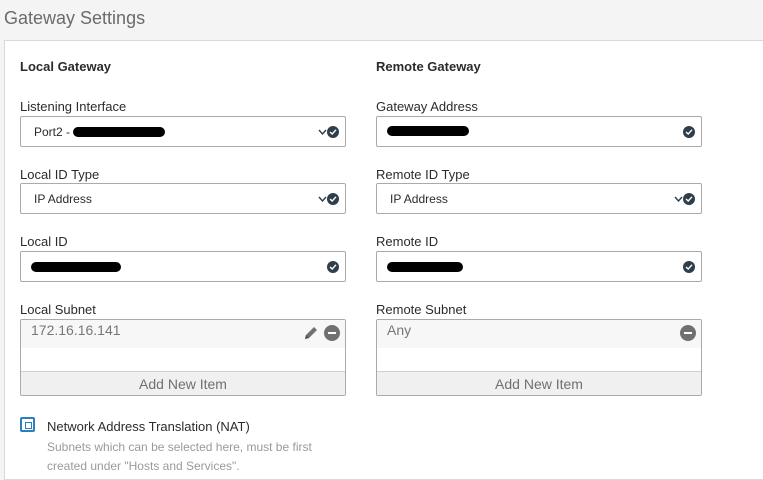 Image resolution: width=763 pixels, height=480 pixels. What do you see at coordinates (183, 334) in the screenshot?
I see `list-item: 172.16.16.141` at bounding box center [183, 334].